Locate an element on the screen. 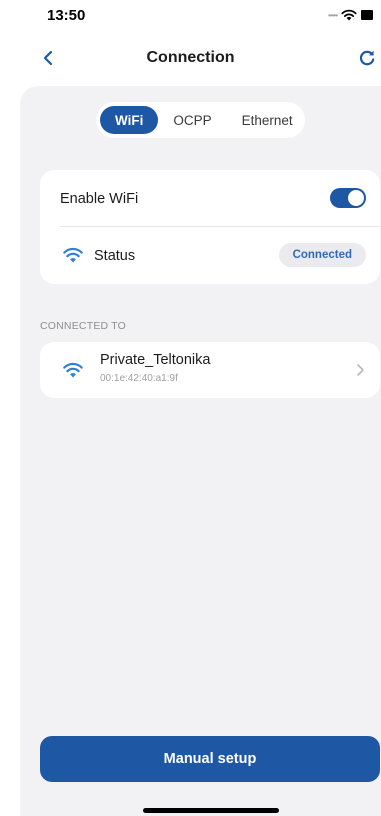  chevron-right-icon is located at coordinates (360, 370).